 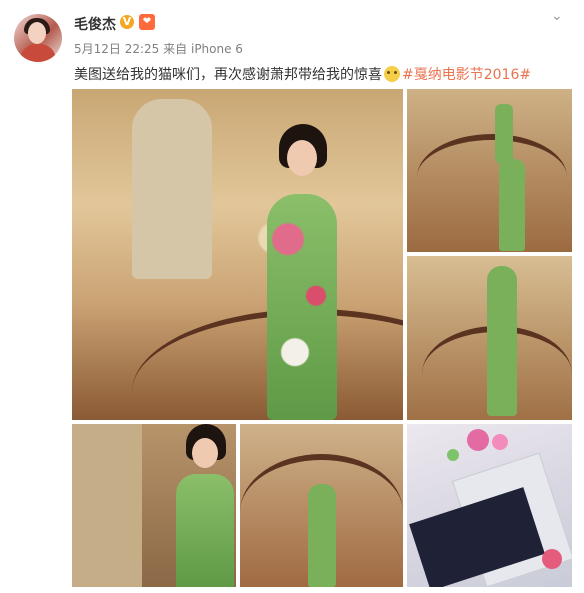 I want to click on author-name: 毛俊杰, so click(x=95, y=24).